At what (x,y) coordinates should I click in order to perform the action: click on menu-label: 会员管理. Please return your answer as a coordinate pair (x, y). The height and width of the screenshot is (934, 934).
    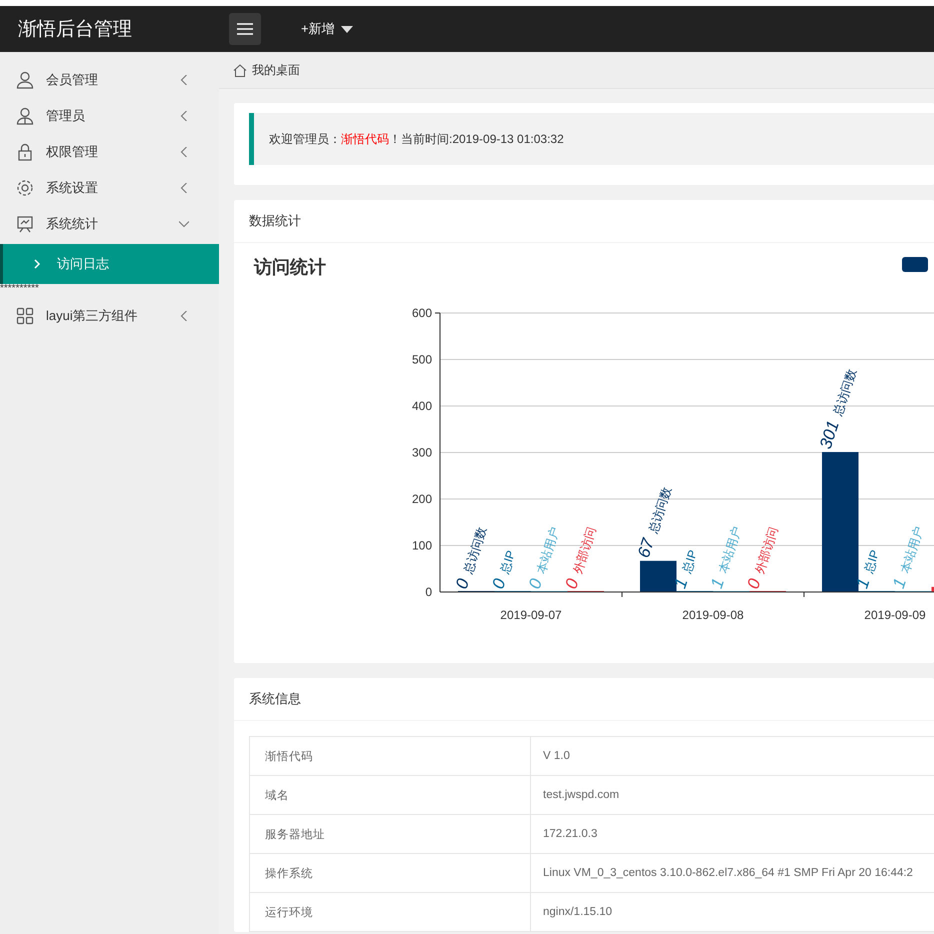
    Looking at the image, I should click on (72, 80).